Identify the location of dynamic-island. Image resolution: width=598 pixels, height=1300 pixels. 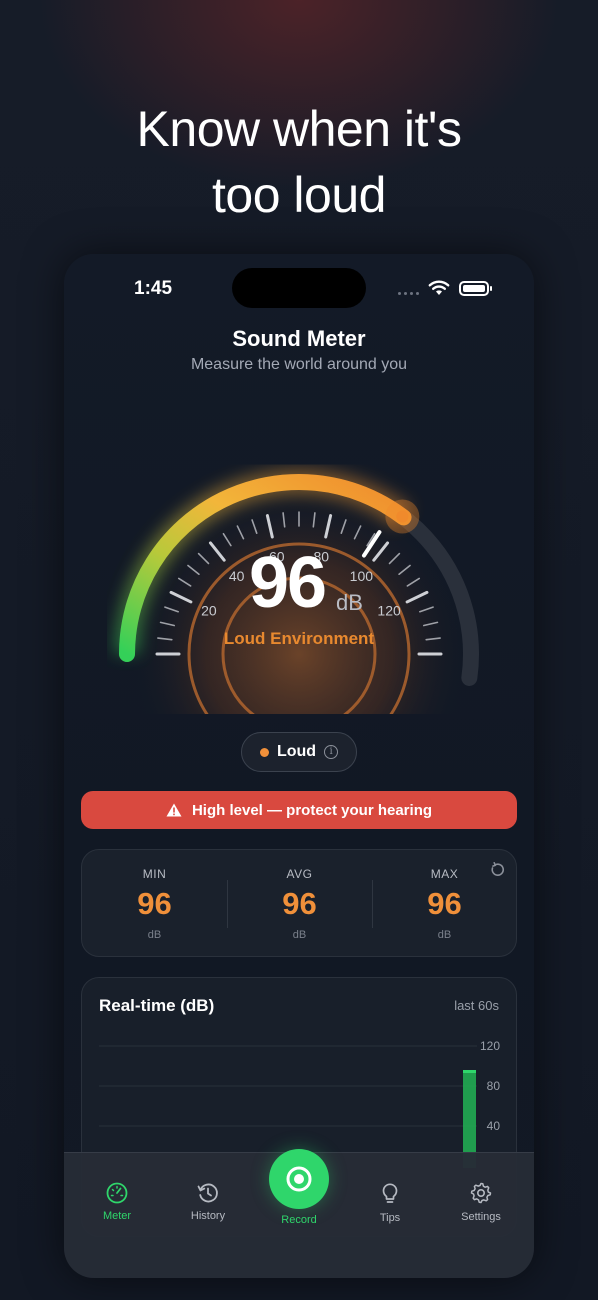
(299, 288).